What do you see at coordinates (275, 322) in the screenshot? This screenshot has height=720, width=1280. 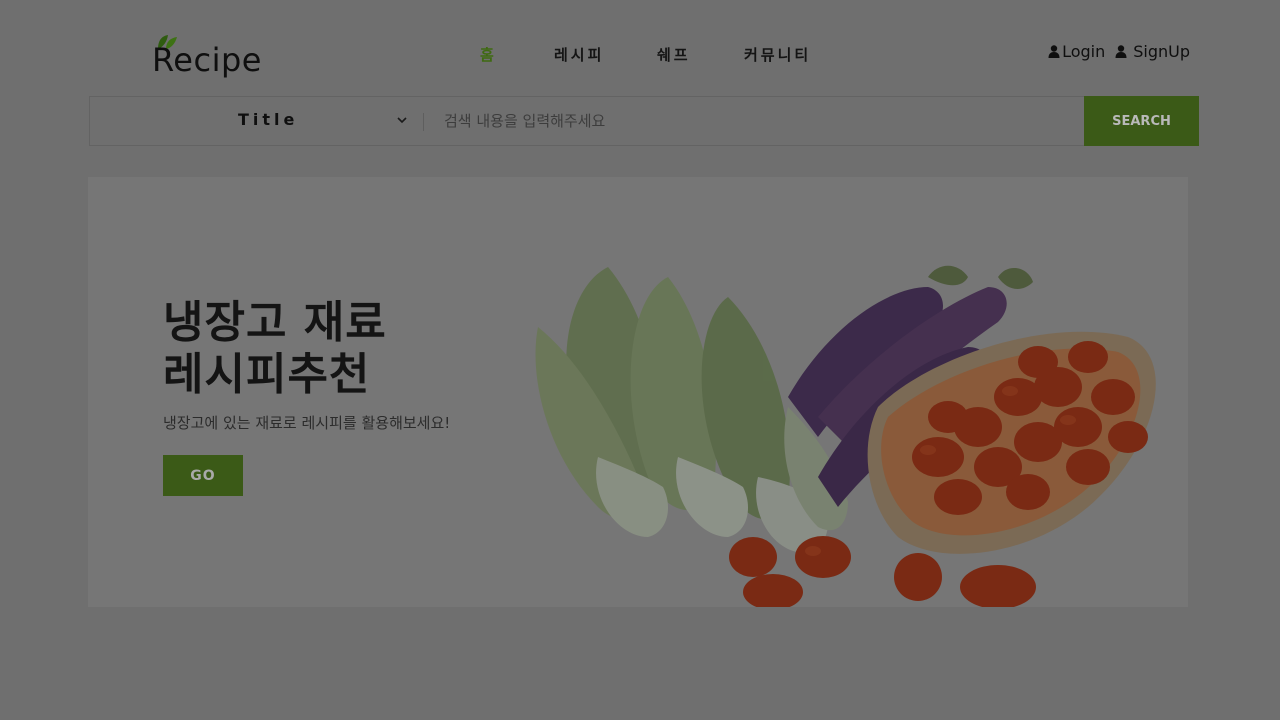 I see `hero-title-line1: 냉장고 재료` at bounding box center [275, 322].